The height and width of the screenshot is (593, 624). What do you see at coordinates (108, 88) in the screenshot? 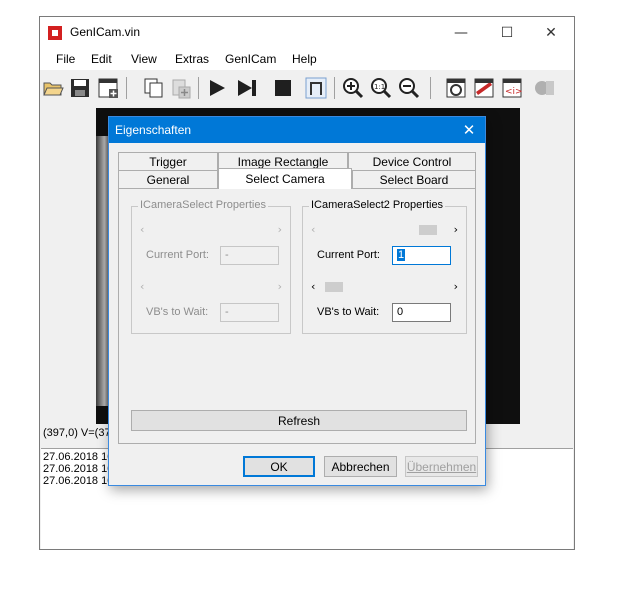
I see `new-window-icon` at bounding box center [108, 88].